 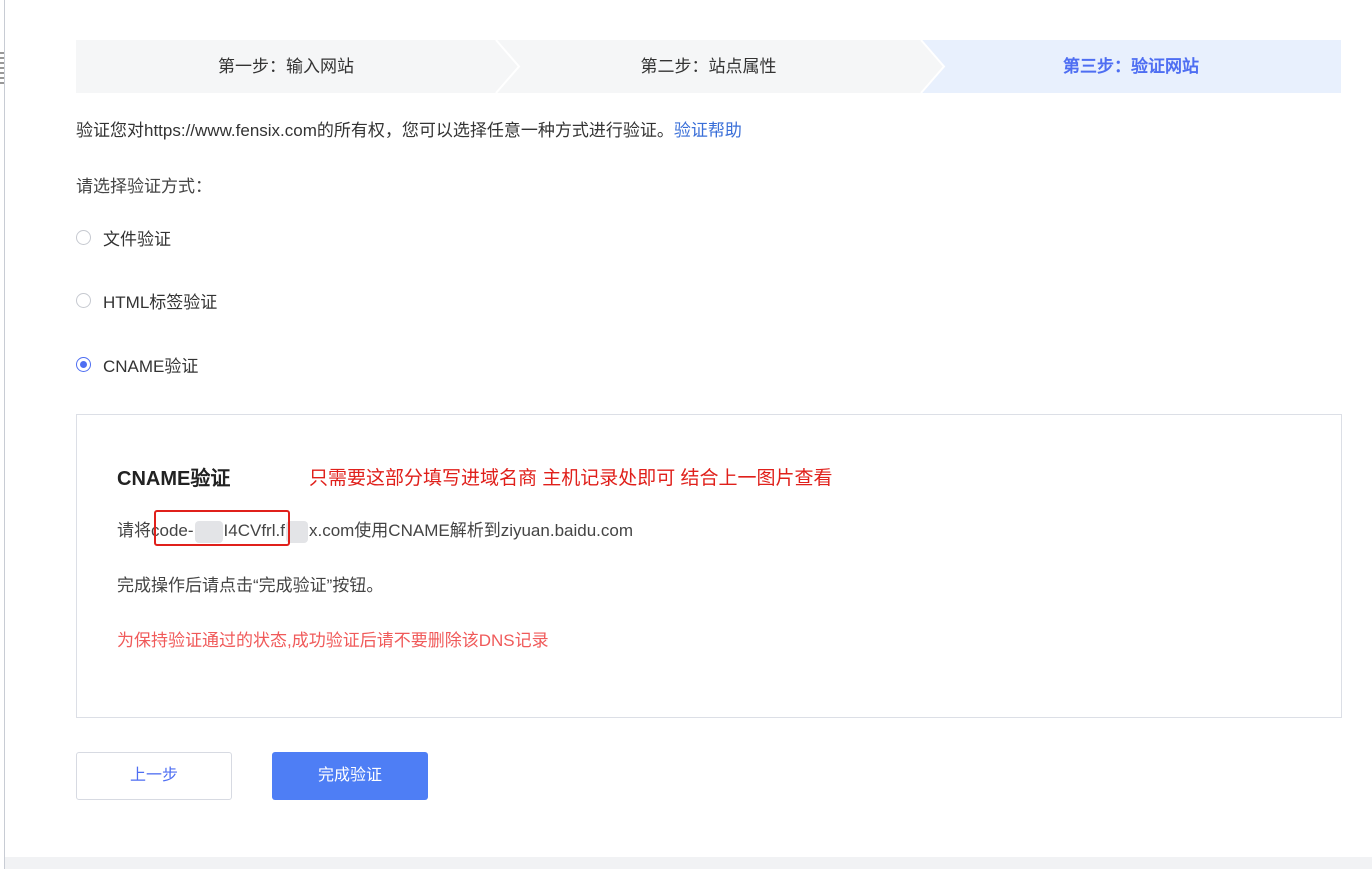 I want to click on step-3-verify-site: 第三步：验证网站, so click(x=1131, y=66).